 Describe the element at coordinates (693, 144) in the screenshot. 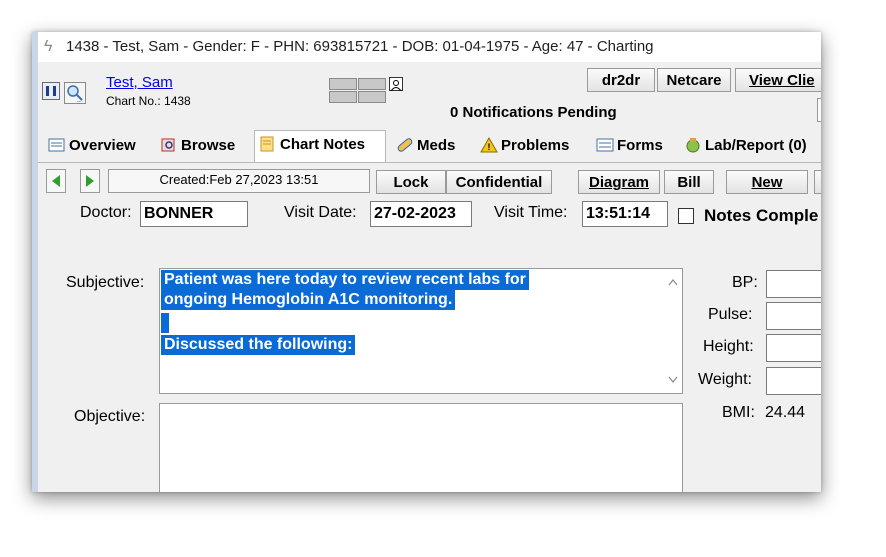

I see `lab-icon` at that location.